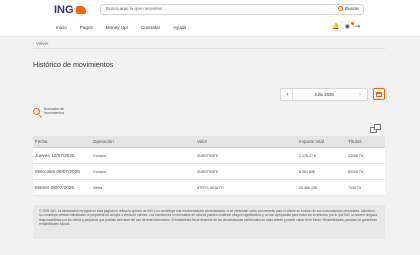 Image resolution: width=420 pixels, height=255 pixels. Describe the element at coordinates (360, 95) in the screenshot. I see `next-month-button: ›` at that location.